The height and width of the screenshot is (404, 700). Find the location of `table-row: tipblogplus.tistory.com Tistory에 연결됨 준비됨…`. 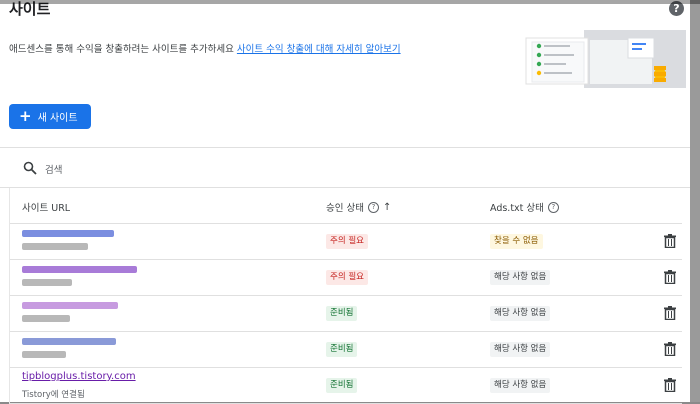

table-row: tipblogplus.tistory.com Tistory에 연결됨 준비됨… is located at coordinates (346, 386).